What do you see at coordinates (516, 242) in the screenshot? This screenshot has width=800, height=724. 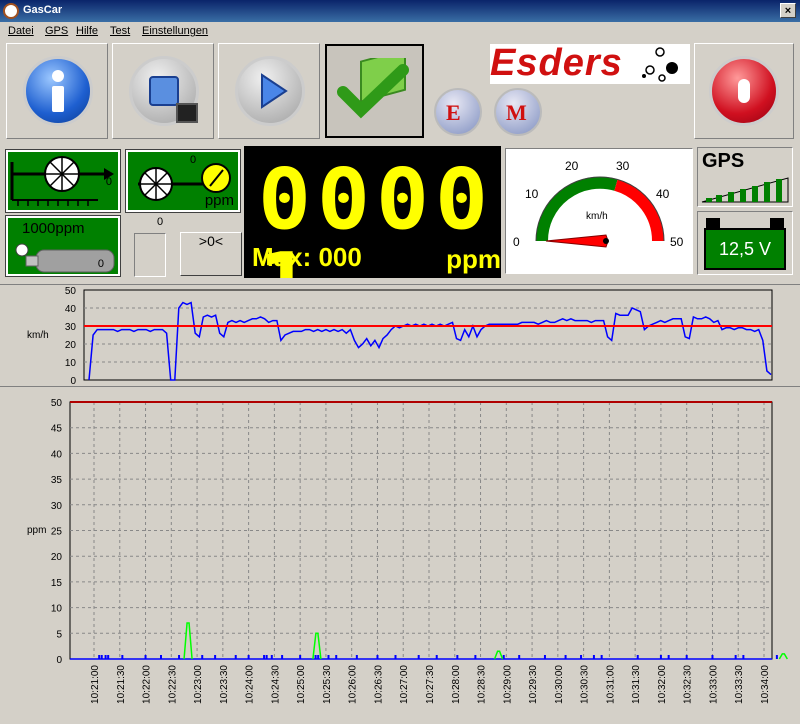 I see `speed-tick-0: 0` at bounding box center [516, 242].